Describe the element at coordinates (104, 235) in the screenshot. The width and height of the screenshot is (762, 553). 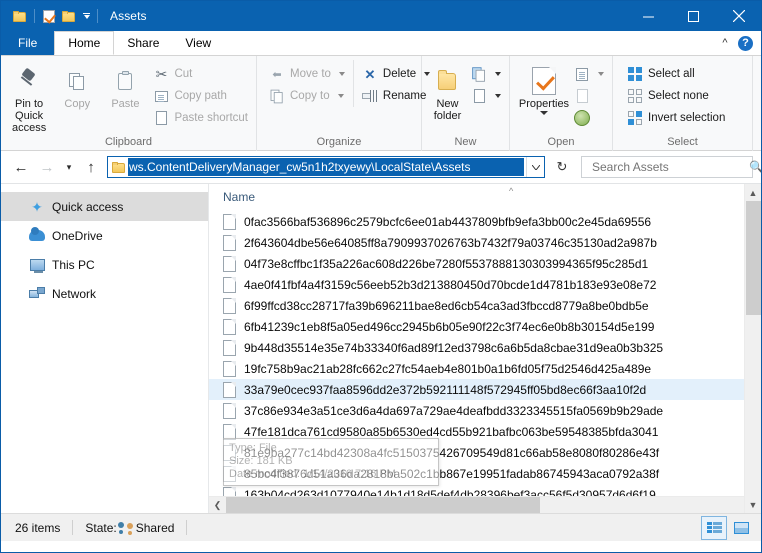
I see `sidebar-item-onedrive: OneDrive` at that location.